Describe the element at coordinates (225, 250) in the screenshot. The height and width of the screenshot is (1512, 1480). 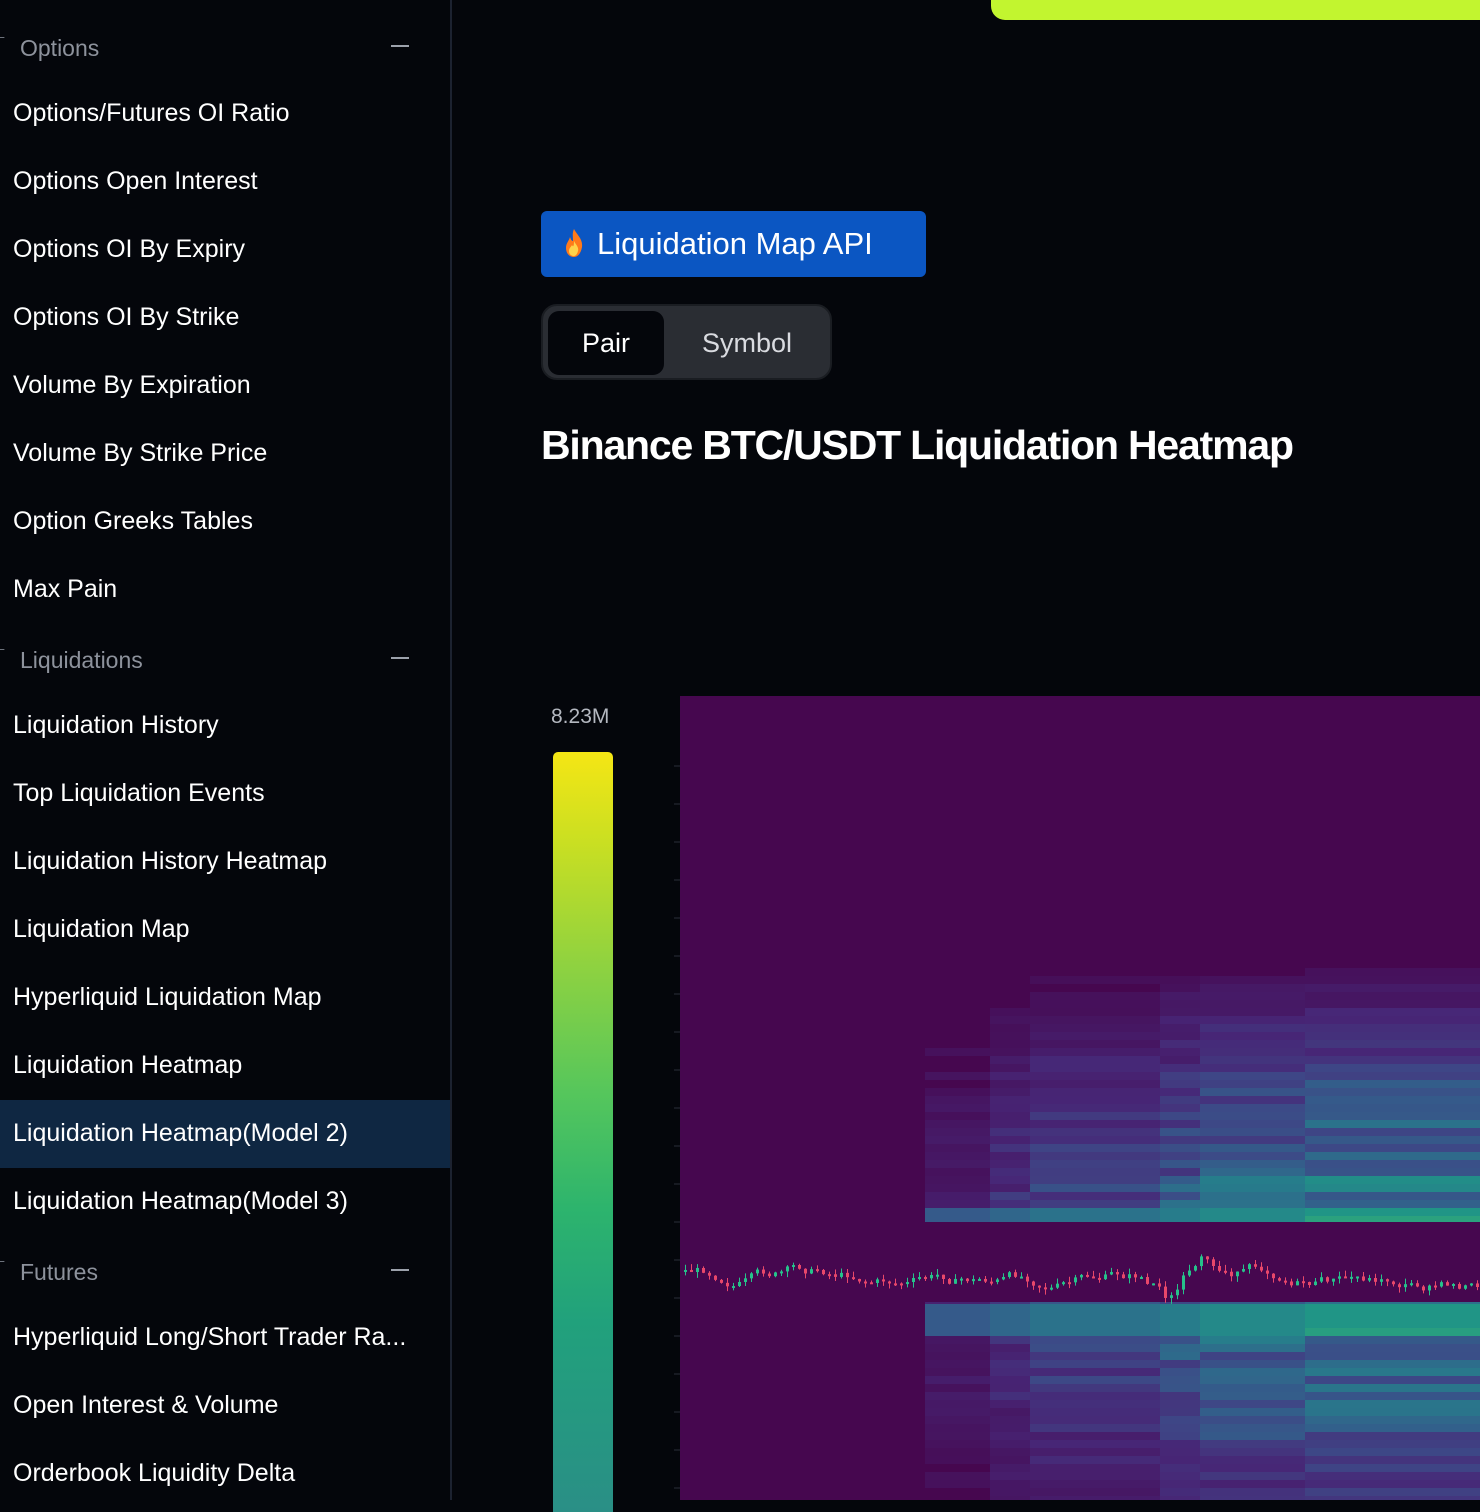
I see `sidebar-item-options-oi-by-expiry: Options OI By Expiry` at that location.